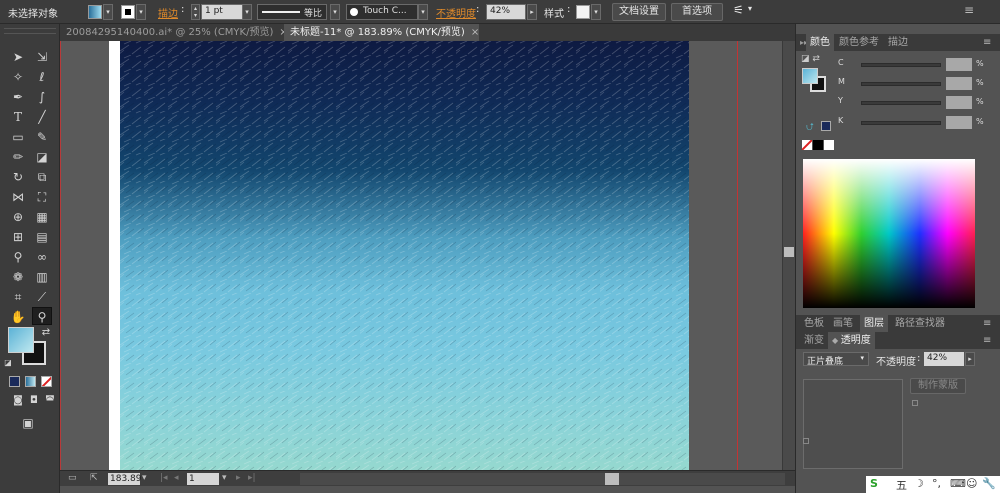  Describe the element at coordinates (814, 340) in the screenshot. I see `tab-gradient: 渐变` at that location.